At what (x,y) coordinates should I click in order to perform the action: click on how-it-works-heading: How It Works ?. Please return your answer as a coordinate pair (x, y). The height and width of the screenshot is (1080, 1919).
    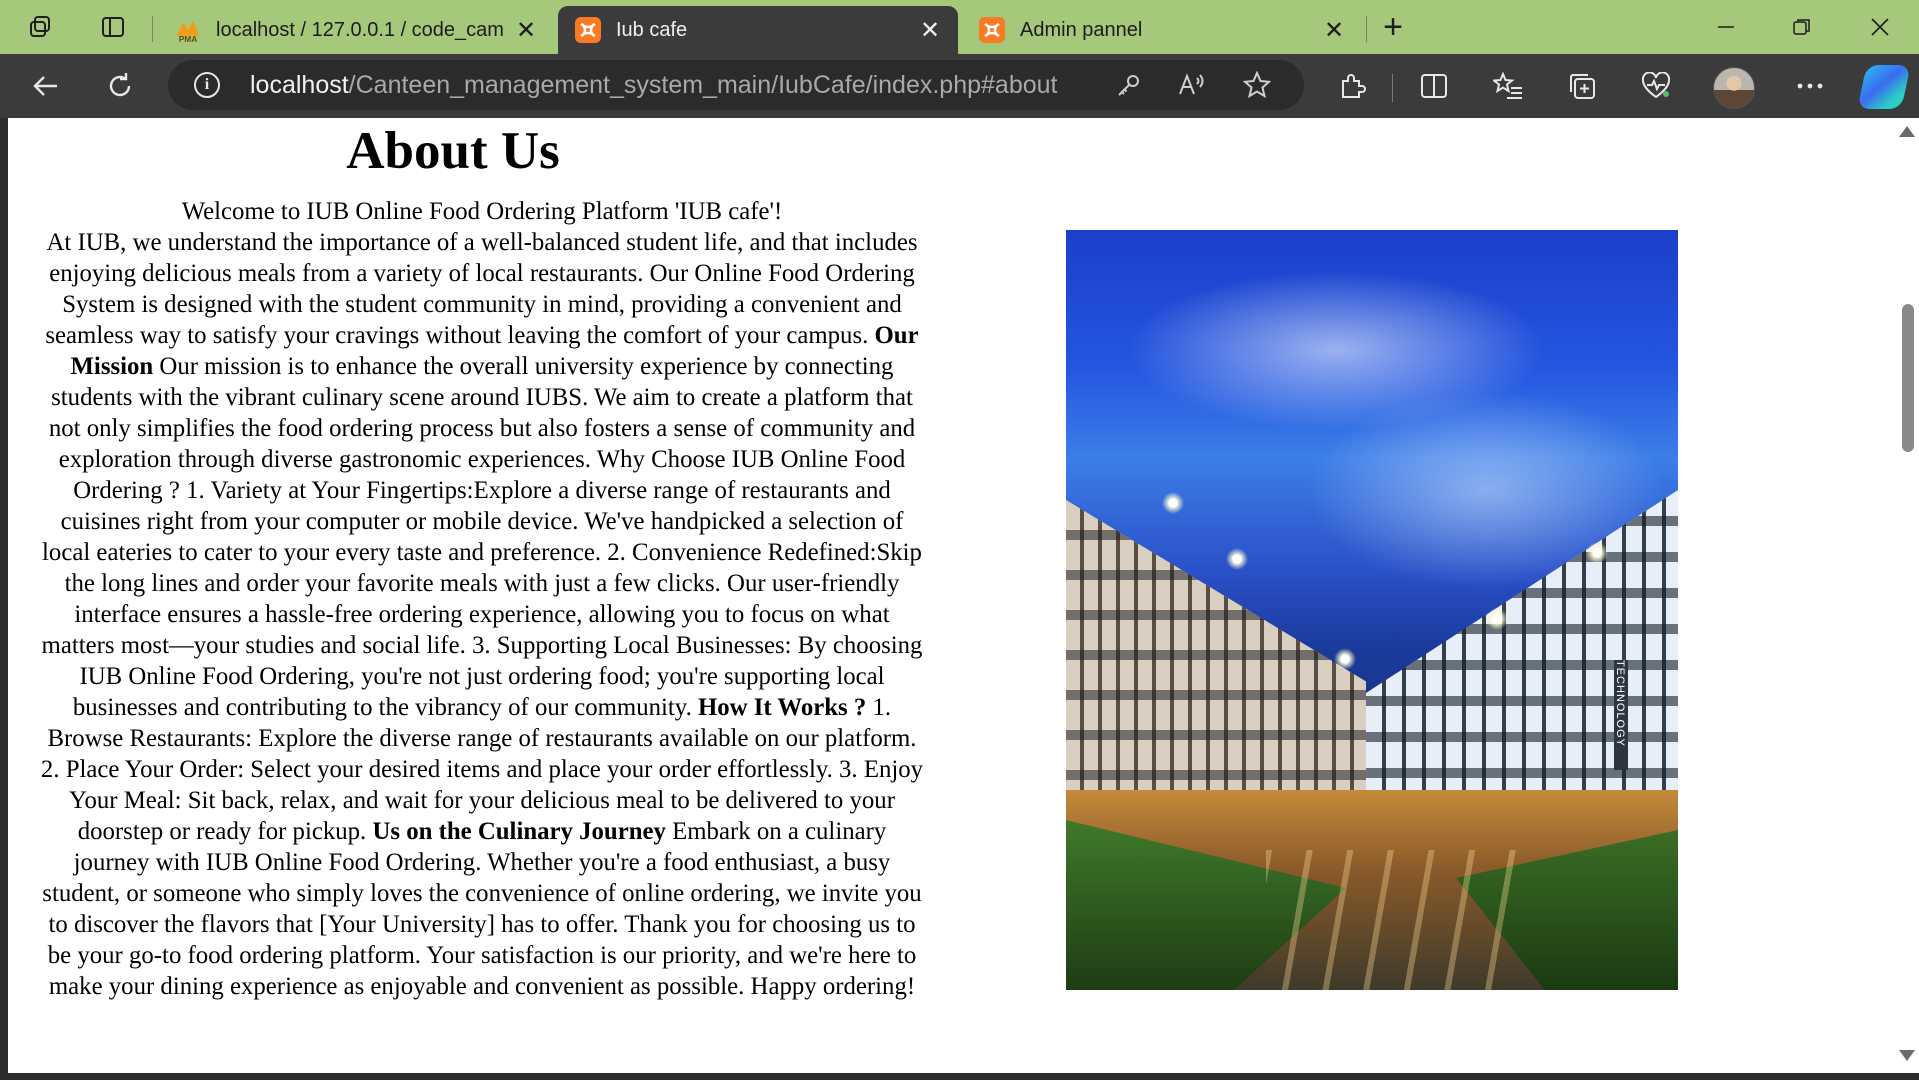
    Looking at the image, I should click on (782, 707).